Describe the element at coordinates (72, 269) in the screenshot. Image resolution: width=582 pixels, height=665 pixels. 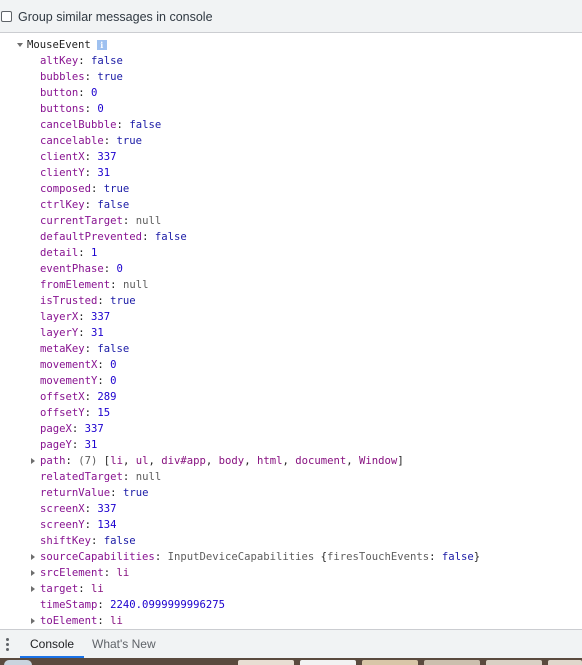
I see `property-key: eventPhase` at that location.